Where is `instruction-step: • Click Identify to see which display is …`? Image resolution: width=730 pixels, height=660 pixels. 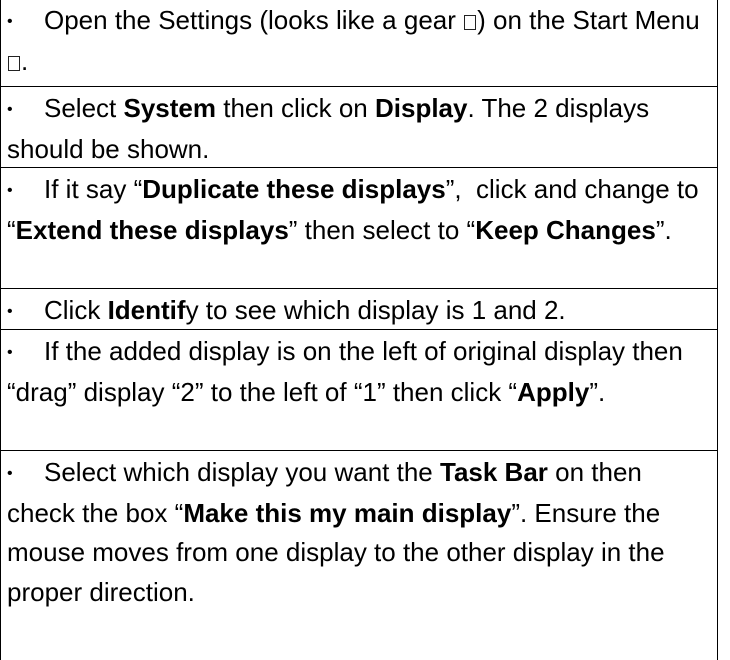 instruction-step: • Click Identify to see which display is … is located at coordinates (359, 308).